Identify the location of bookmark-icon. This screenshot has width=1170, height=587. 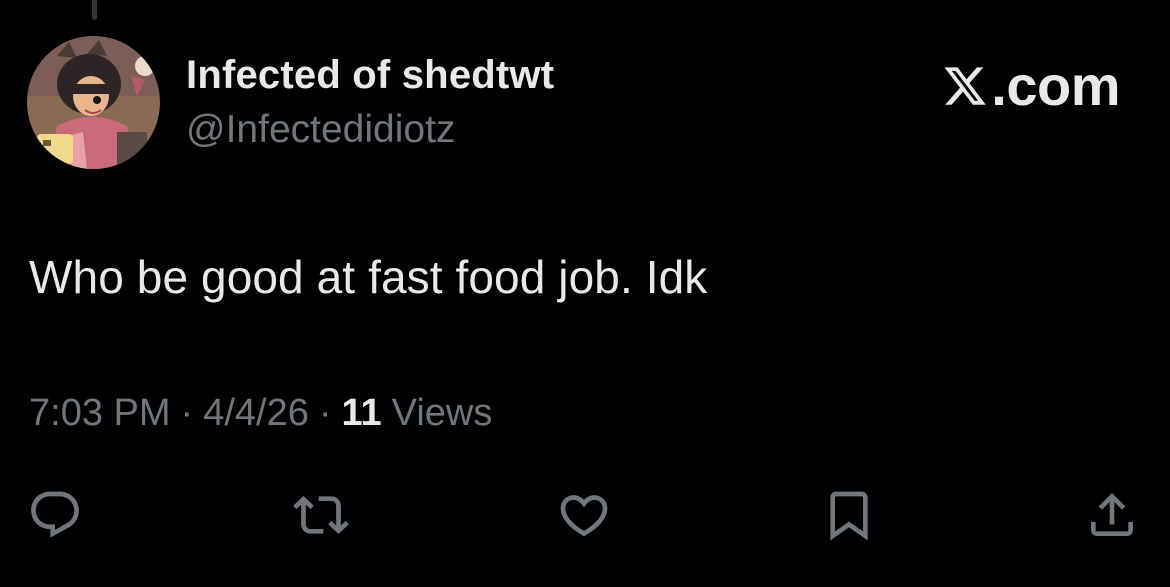
(849, 516).